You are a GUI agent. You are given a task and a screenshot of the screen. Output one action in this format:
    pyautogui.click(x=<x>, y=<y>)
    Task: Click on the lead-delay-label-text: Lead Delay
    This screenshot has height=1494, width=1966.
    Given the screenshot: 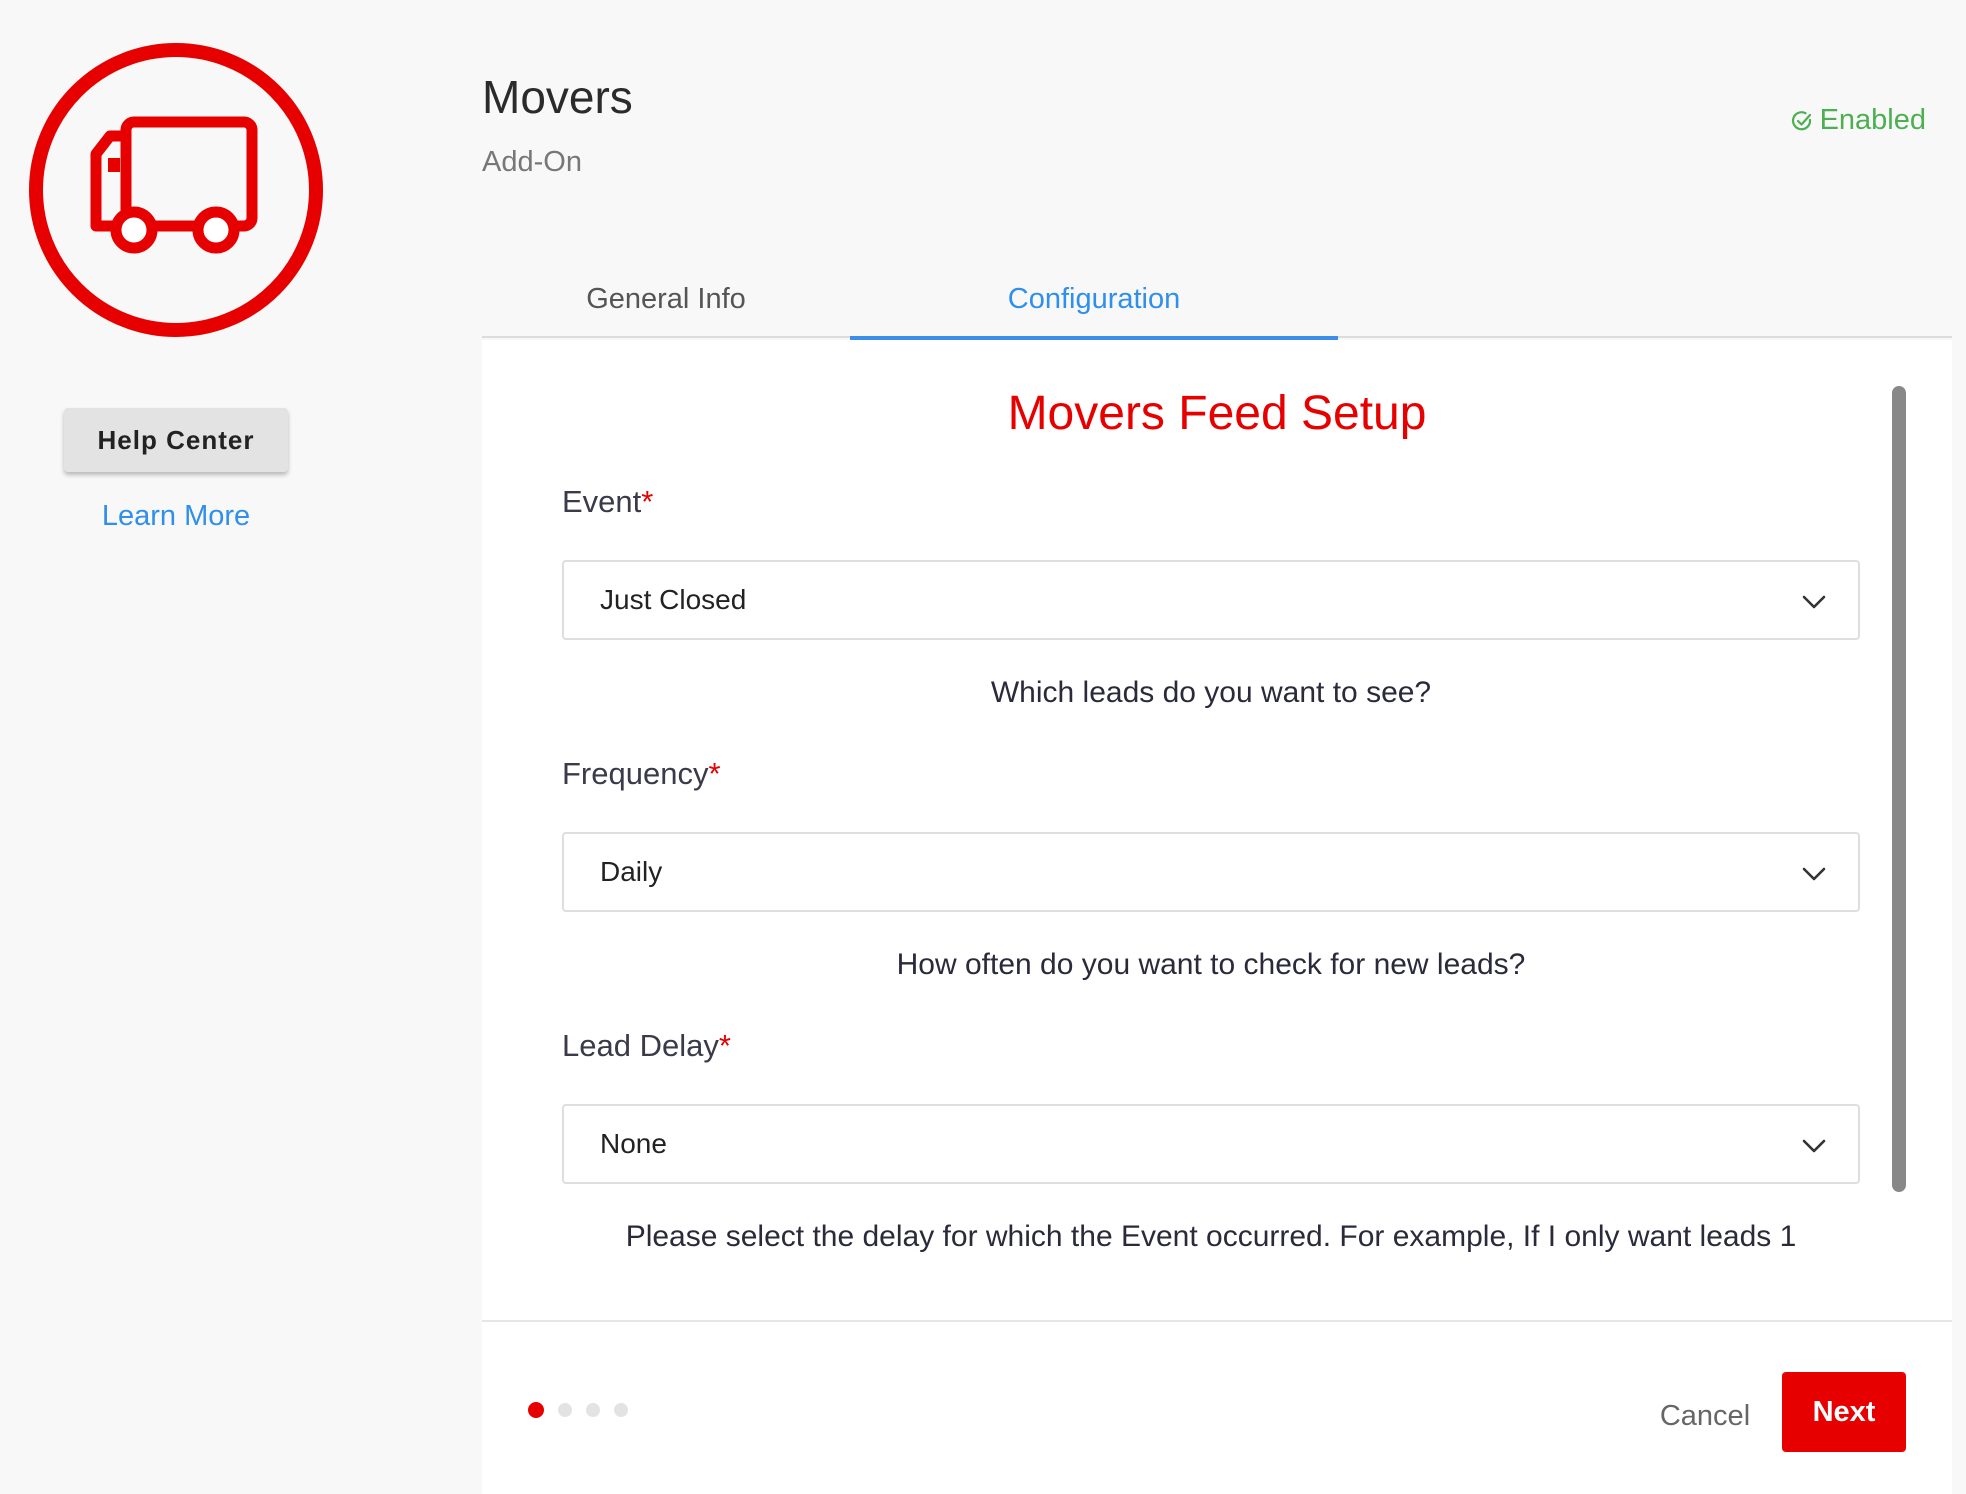 What is the action you would take?
    pyautogui.click(x=640, y=1045)
    